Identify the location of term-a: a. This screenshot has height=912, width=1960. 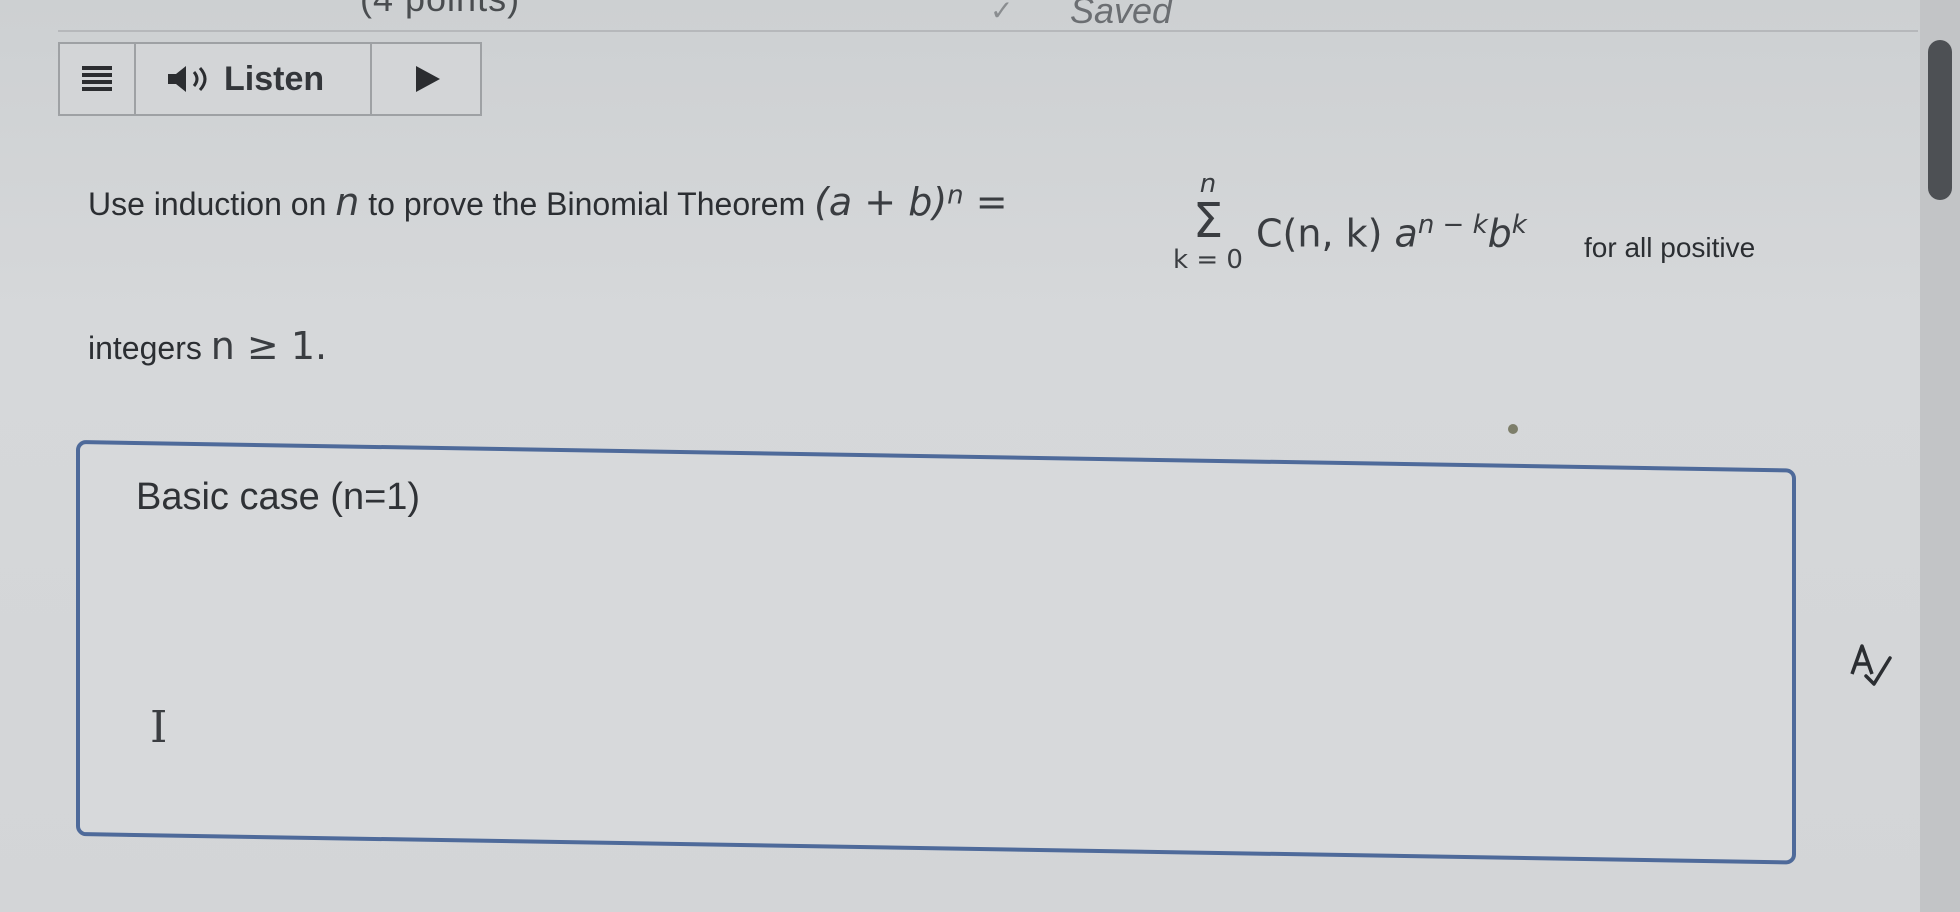
(1406, 233).